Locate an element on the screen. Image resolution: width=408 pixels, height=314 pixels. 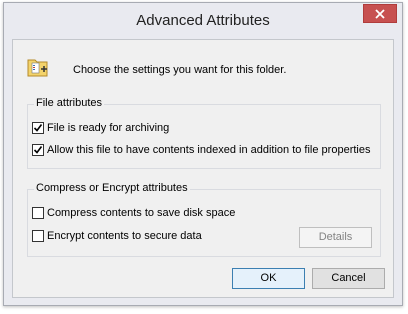
encrypt-checkbox-row: Encrypt contents to secure data is located at coordinates (117, 236).